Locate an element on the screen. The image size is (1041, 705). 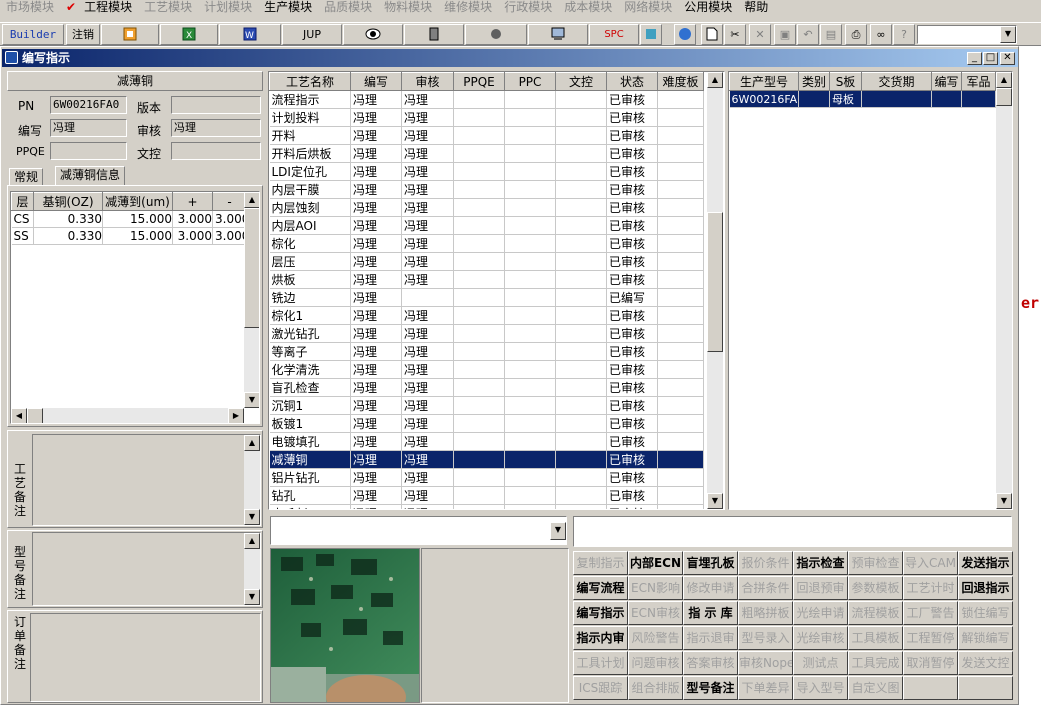
database-button is located at coordinates (434, 34).